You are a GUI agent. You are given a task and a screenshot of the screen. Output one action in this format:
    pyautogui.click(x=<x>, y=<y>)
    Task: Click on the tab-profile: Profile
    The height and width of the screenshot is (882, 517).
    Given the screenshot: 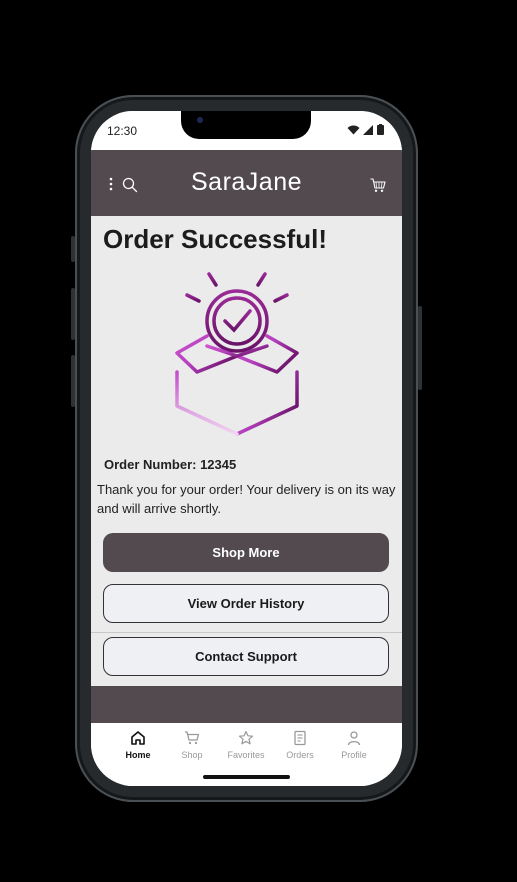 What is the action you would take?
    pyautogui.click(x=354, y=745)
    